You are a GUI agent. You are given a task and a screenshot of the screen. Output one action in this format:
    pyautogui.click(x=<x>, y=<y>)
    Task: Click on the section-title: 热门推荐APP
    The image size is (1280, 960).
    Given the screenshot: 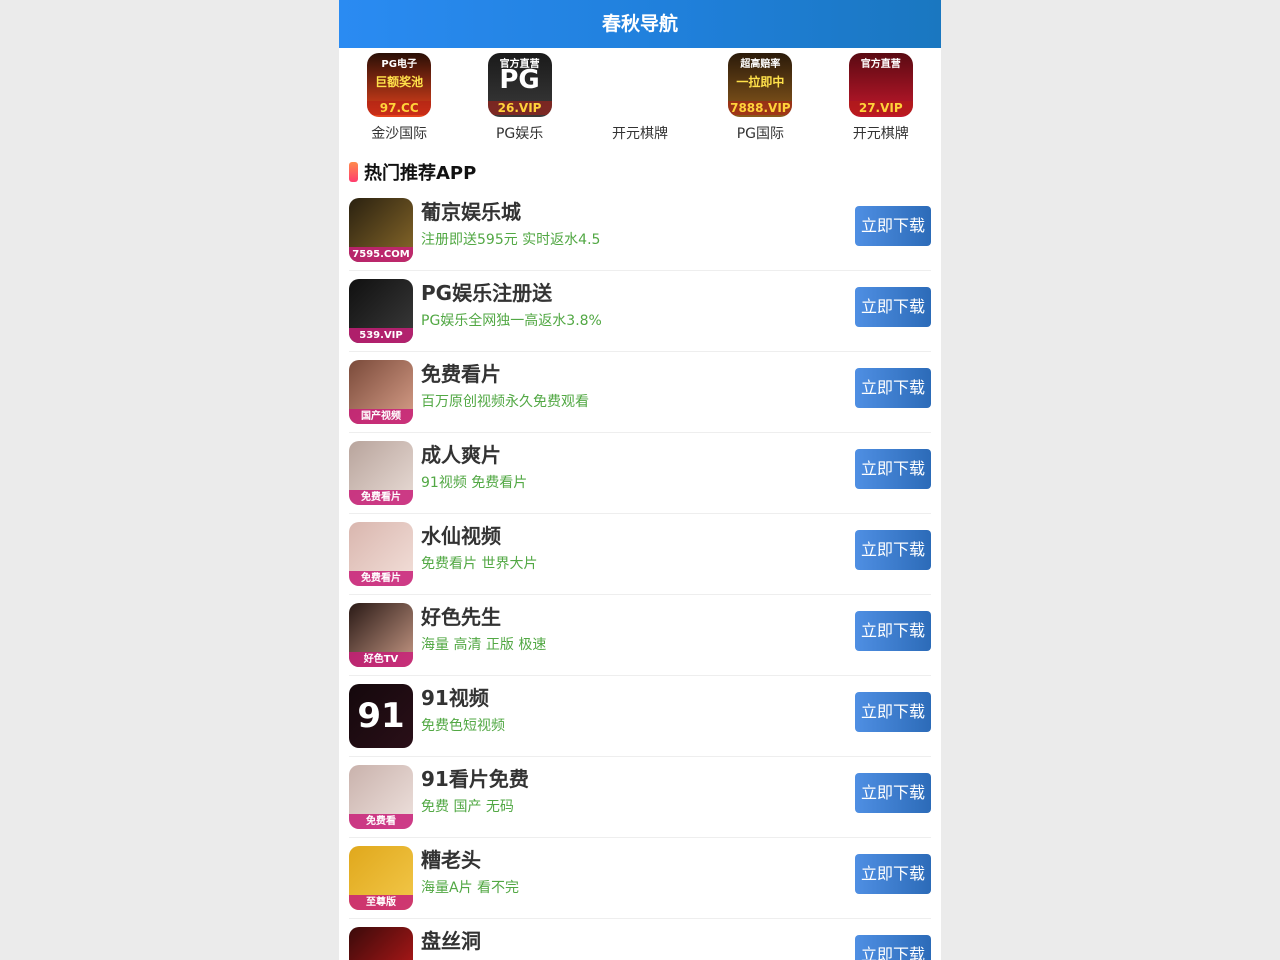 What is the action you would take?
    pyautogui.click(x=420, y=173)
    